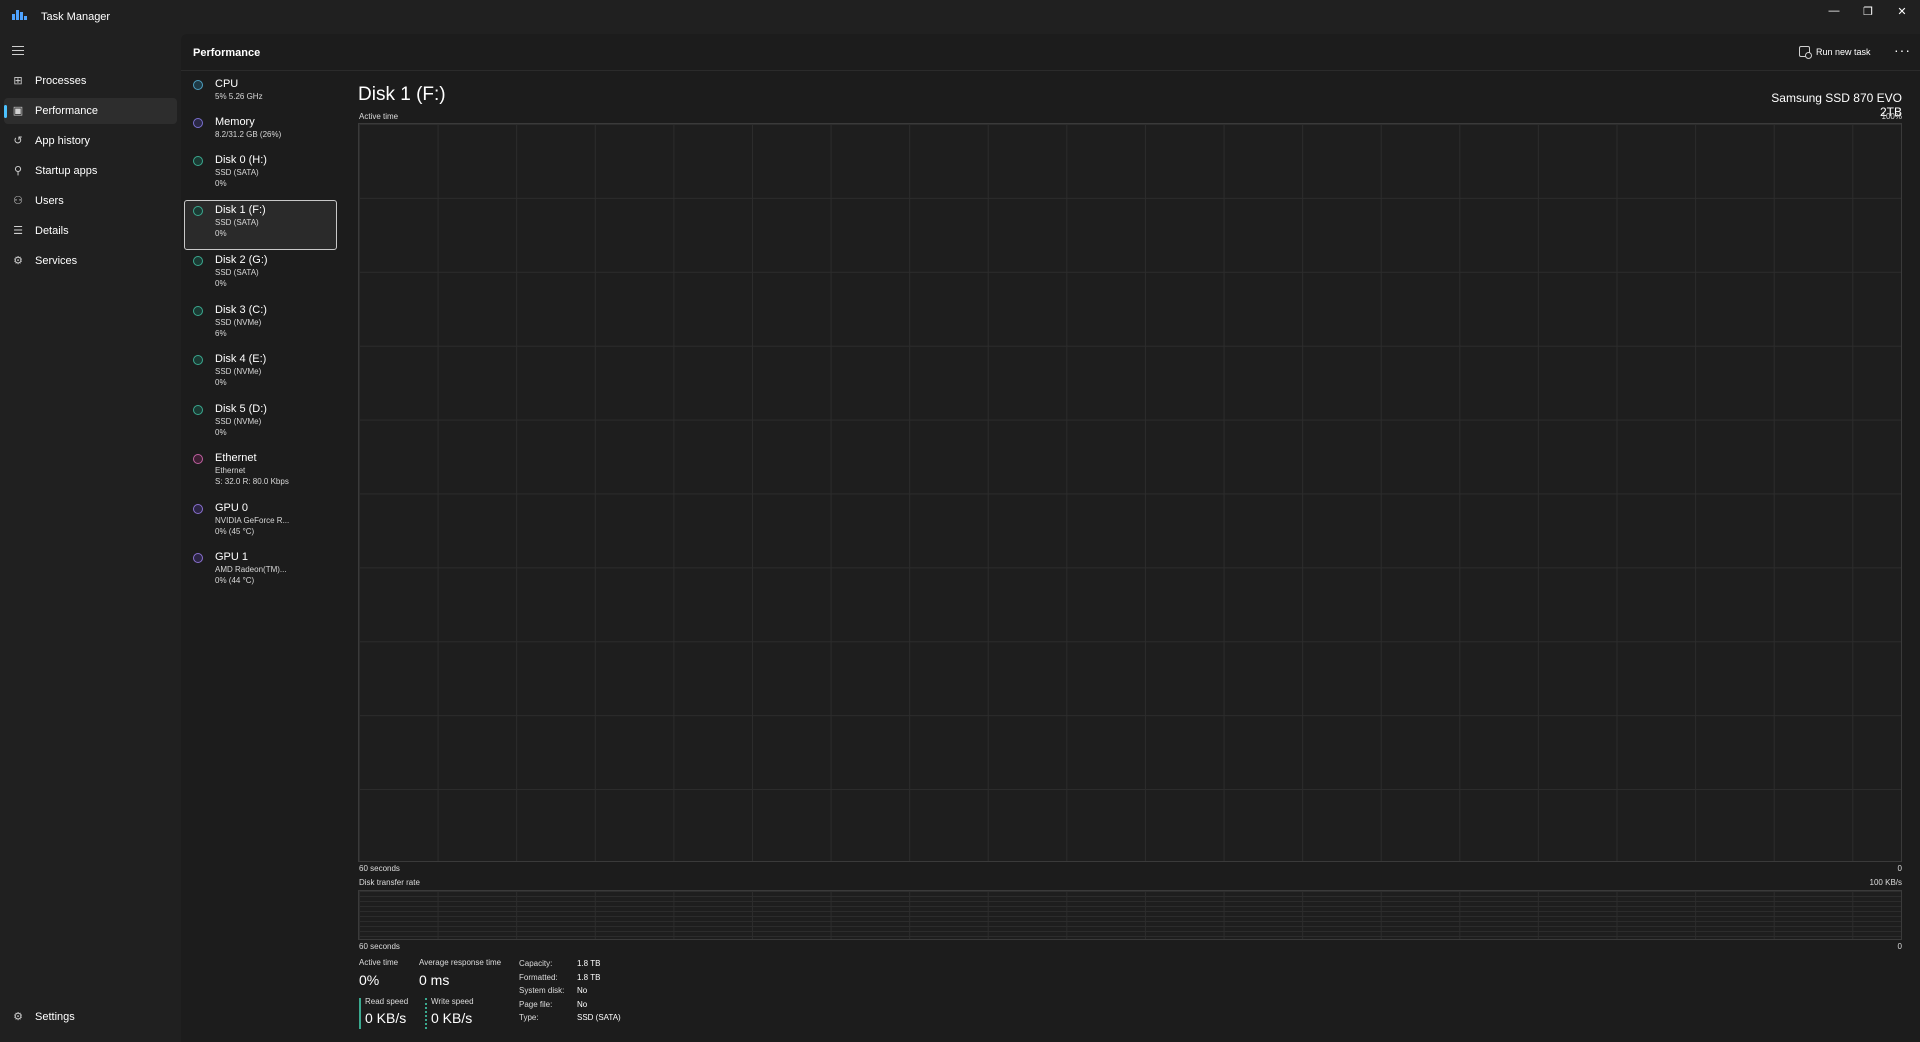 Image resolution: width=1920 pixels, height=1042 pixels. Describe the element at coordinates (542, 990) in the screenshot. I see `system-disk-key: System disk:` at that location.